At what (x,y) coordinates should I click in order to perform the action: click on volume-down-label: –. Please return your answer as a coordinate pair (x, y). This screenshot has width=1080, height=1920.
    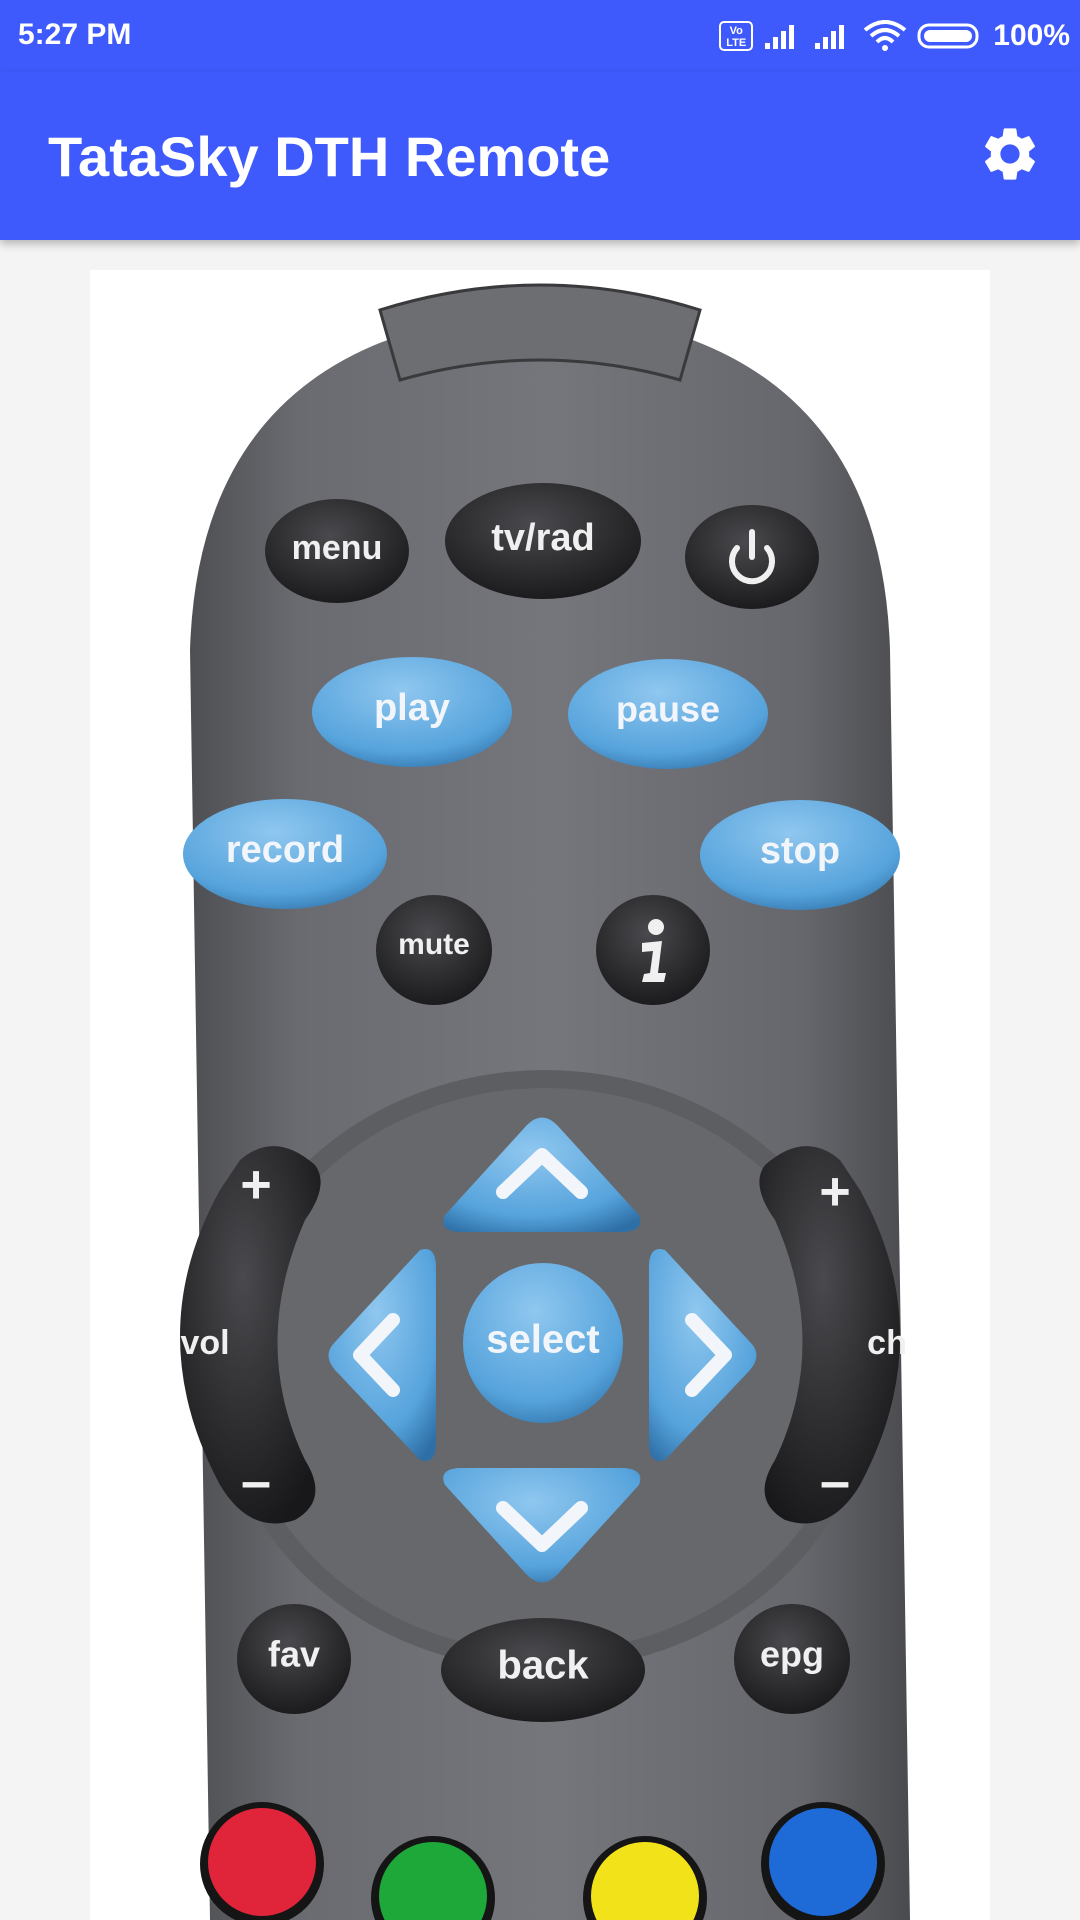
    Looking at the image, I should click on (256, 1481).